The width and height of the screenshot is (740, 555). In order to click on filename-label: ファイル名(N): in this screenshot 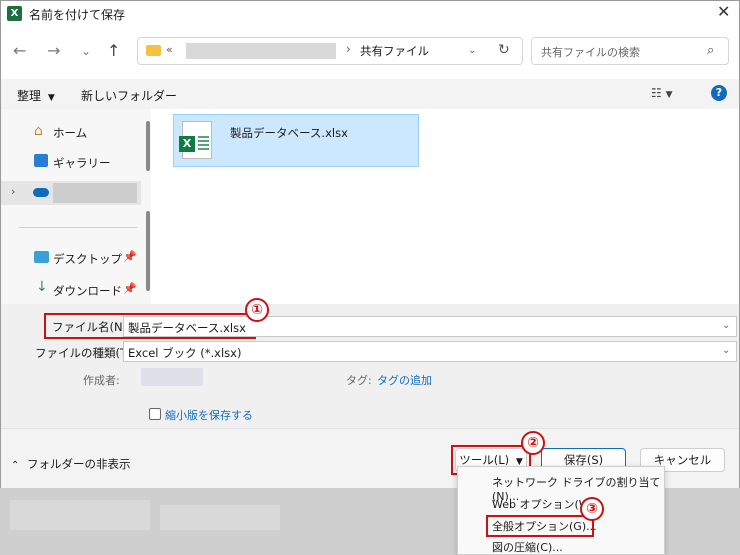, I will do `click(91, 327)`.